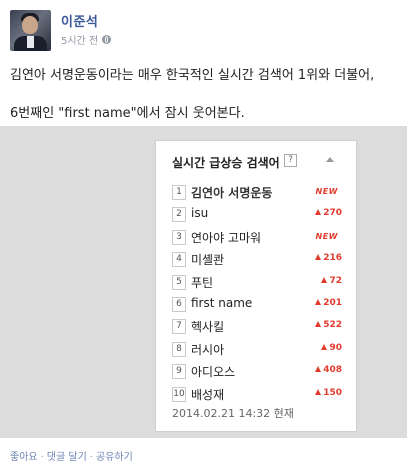 Image resolution: width=407 pixels, height=470 pixels. Describe the element at coordinates (213, 371) in the screenshot. I see `search-term-link: 아디오스` at that location.